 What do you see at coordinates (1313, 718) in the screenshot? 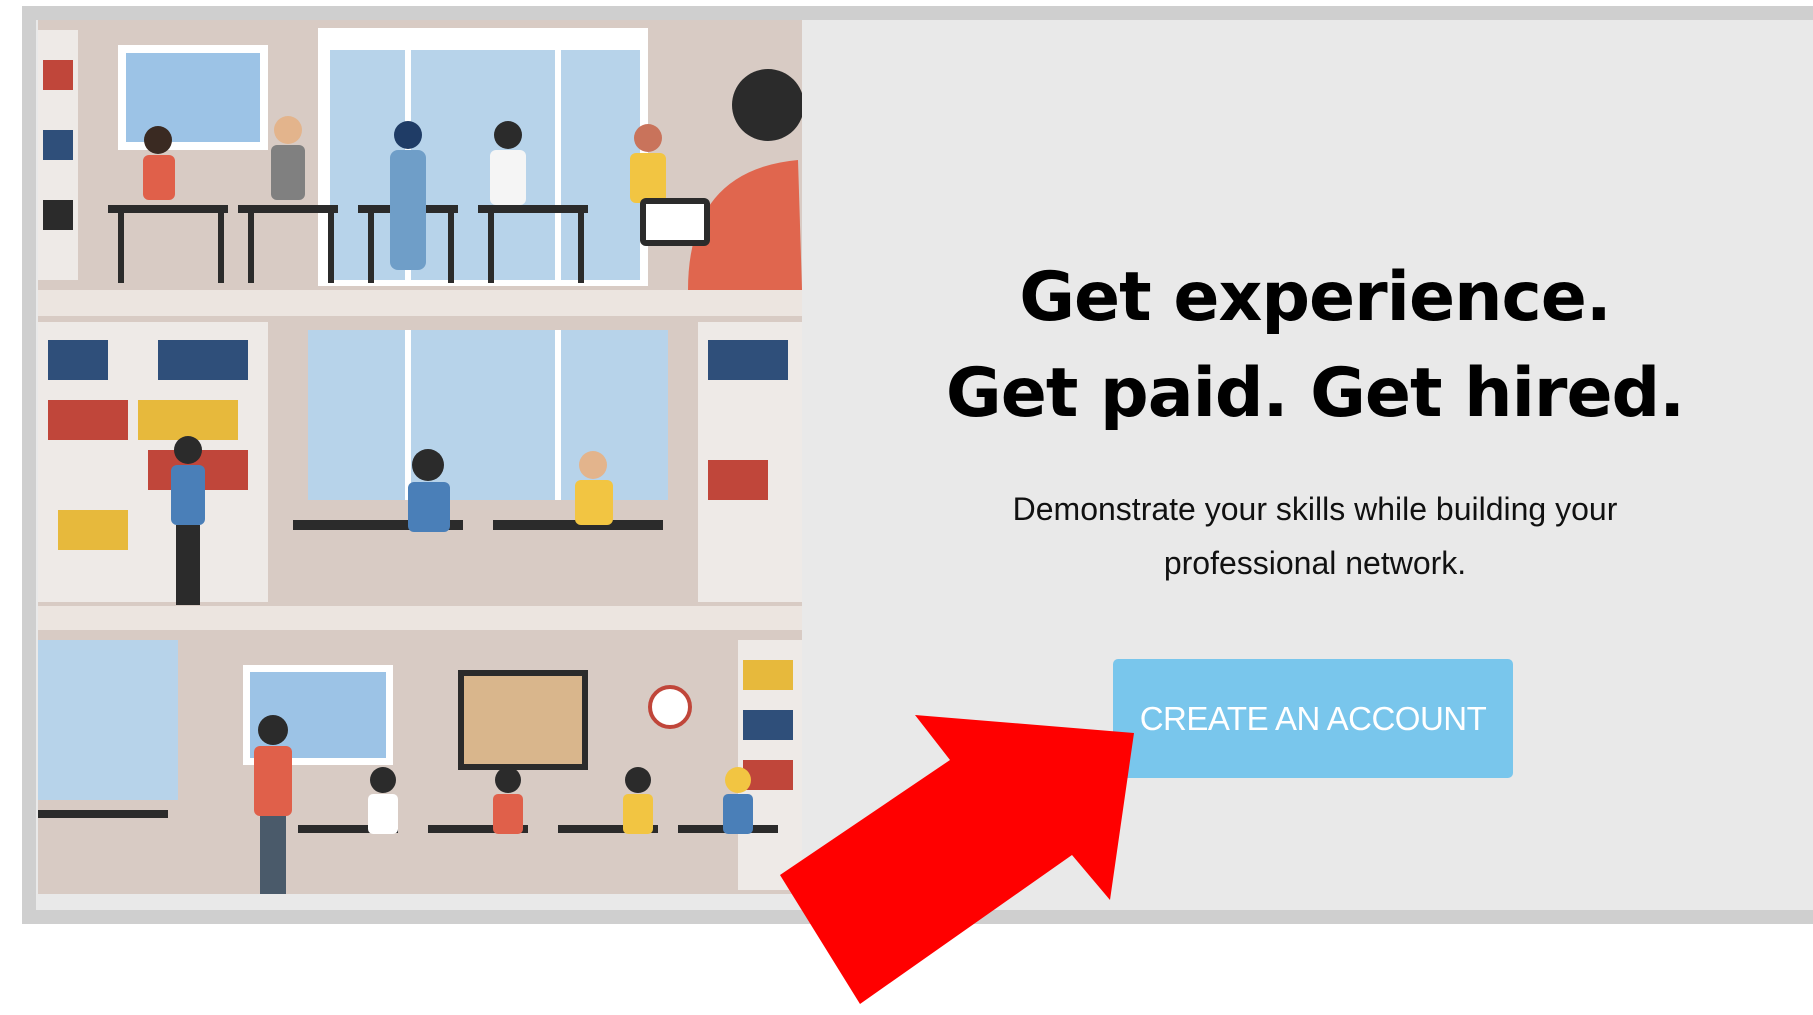
I see `create-account-button: CREATE AN ACCOUNT` at bounding box center [1313, 718].